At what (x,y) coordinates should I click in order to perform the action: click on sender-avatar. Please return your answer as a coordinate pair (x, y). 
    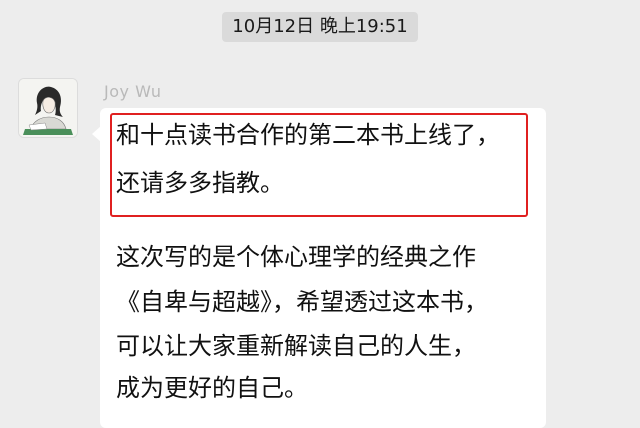
    Looking at the image, I should click on (48, 108).